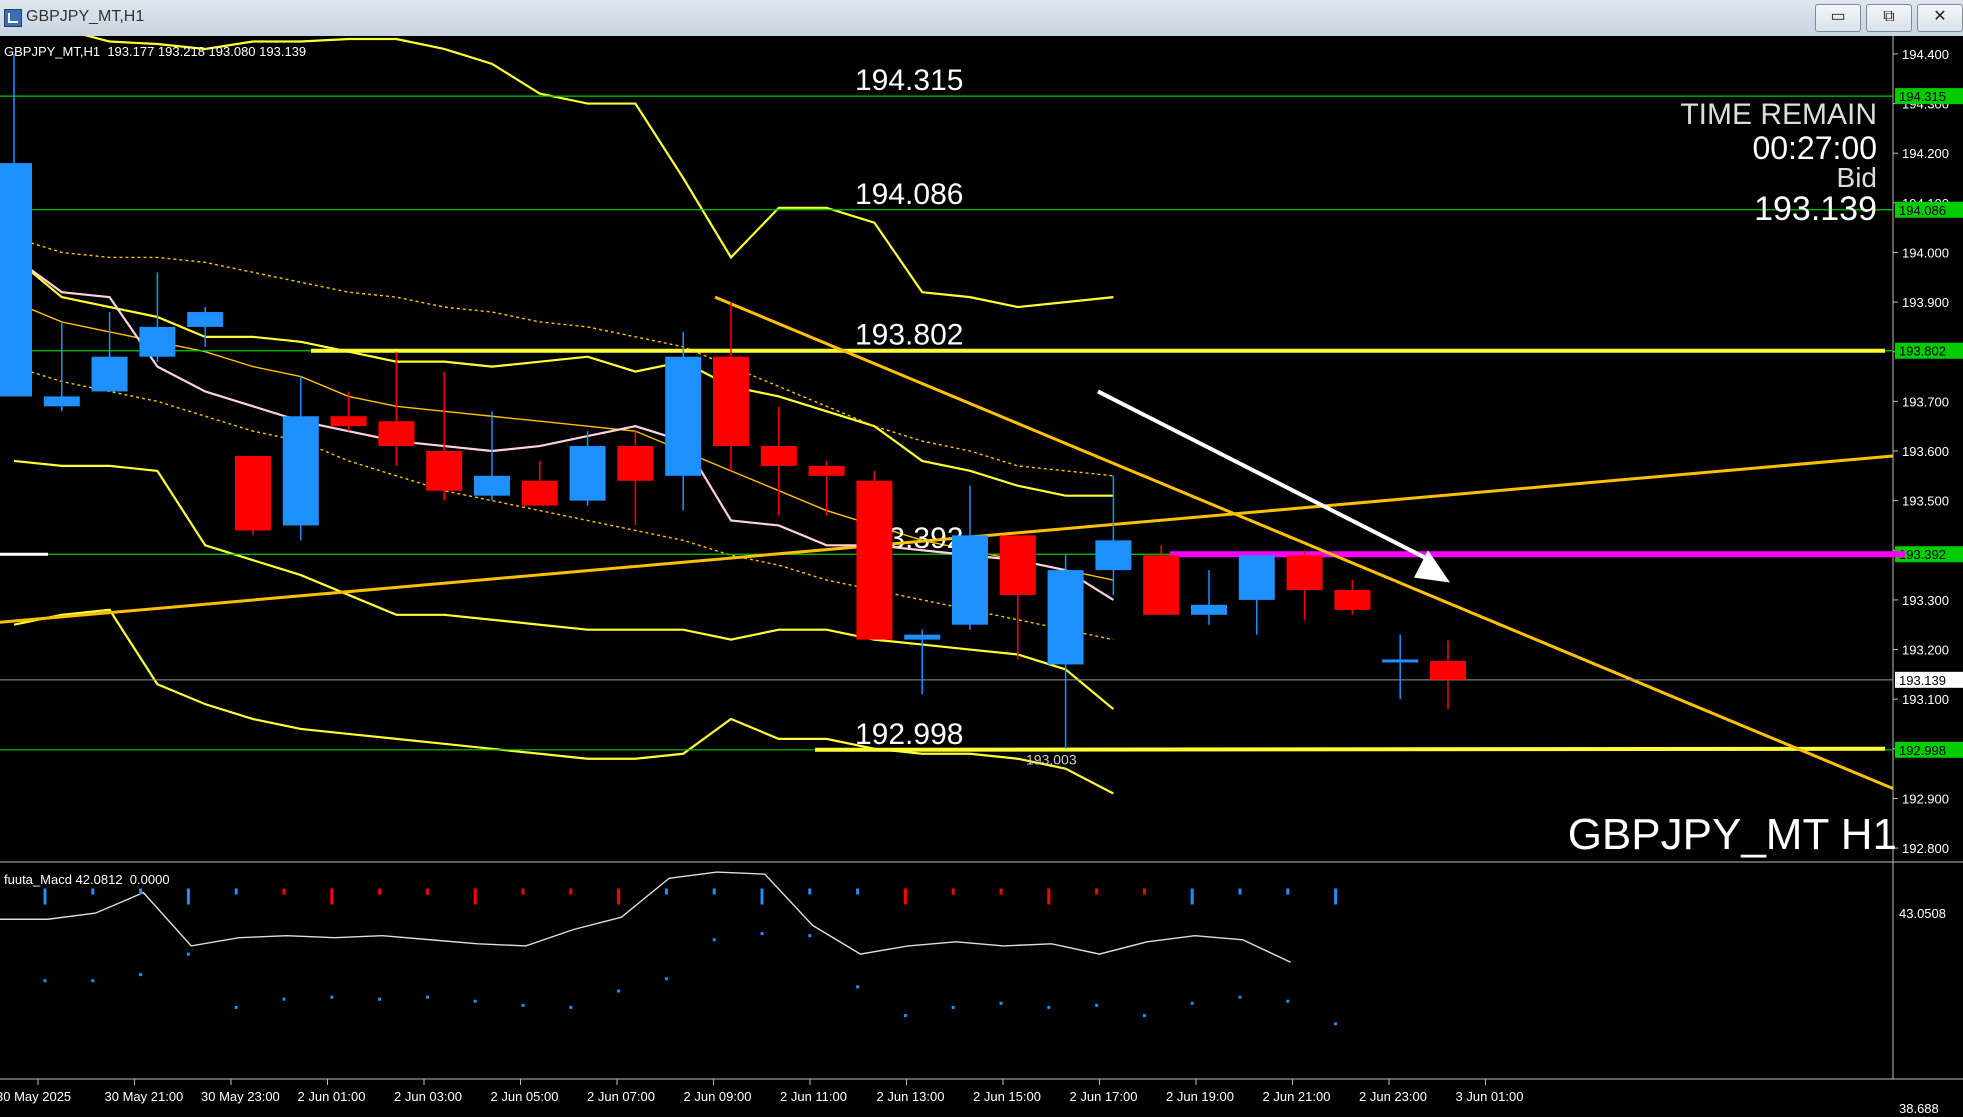 The width and height of the screenshot is (1963, 1117). I want to click on x-tick-label: 2 Jun 01:00, so click(332, 1096).